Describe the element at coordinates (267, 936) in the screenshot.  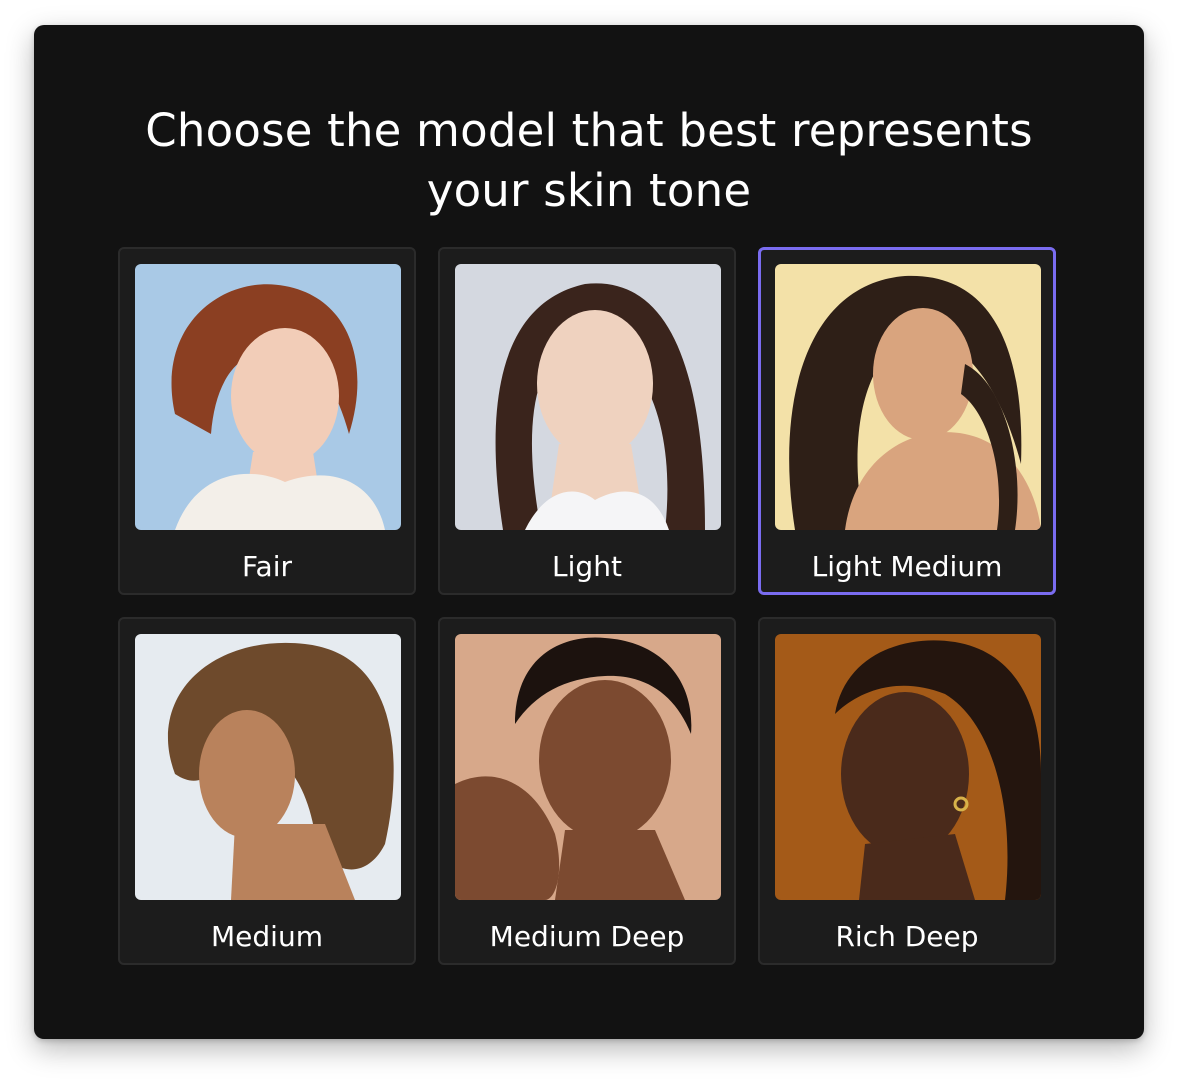
I see `option-label: Medium` at that location.